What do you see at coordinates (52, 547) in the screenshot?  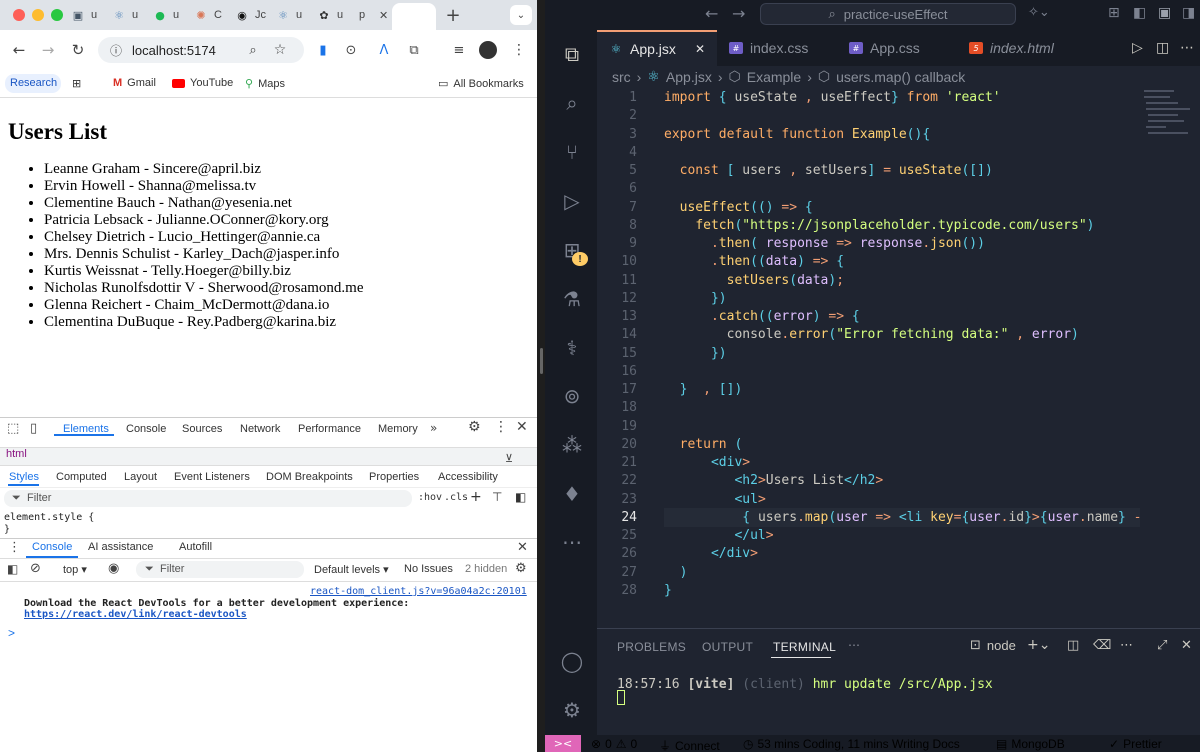 I see `drawer-tab-console: Console` at bounding box center [52, 547].